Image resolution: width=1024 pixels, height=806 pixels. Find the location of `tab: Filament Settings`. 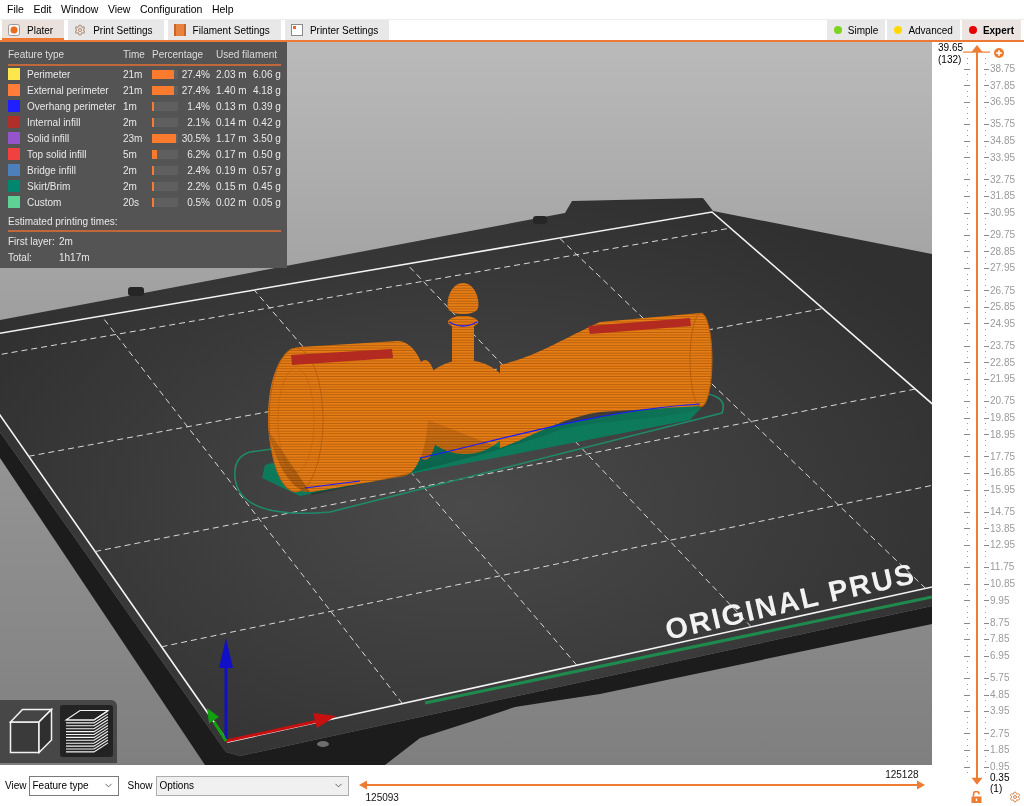

tab: Filament Settings is located at coordinates (224, 30).